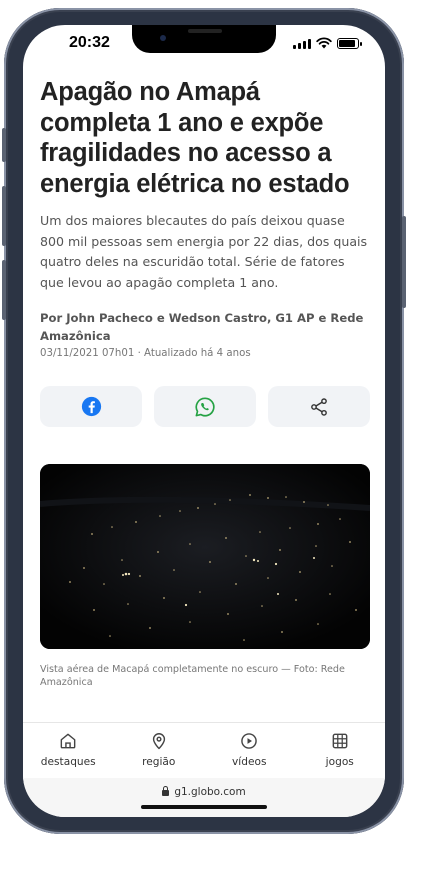  I want to click on native-share-button, so click(319, 406).